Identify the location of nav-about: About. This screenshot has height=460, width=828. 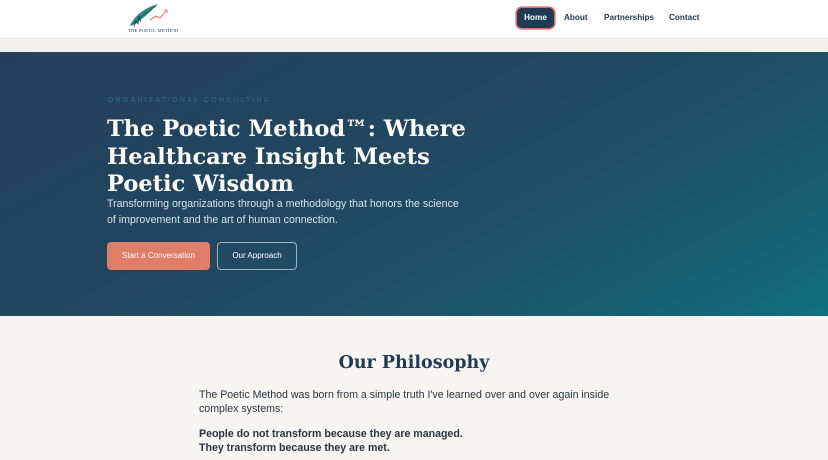
(576, 18).